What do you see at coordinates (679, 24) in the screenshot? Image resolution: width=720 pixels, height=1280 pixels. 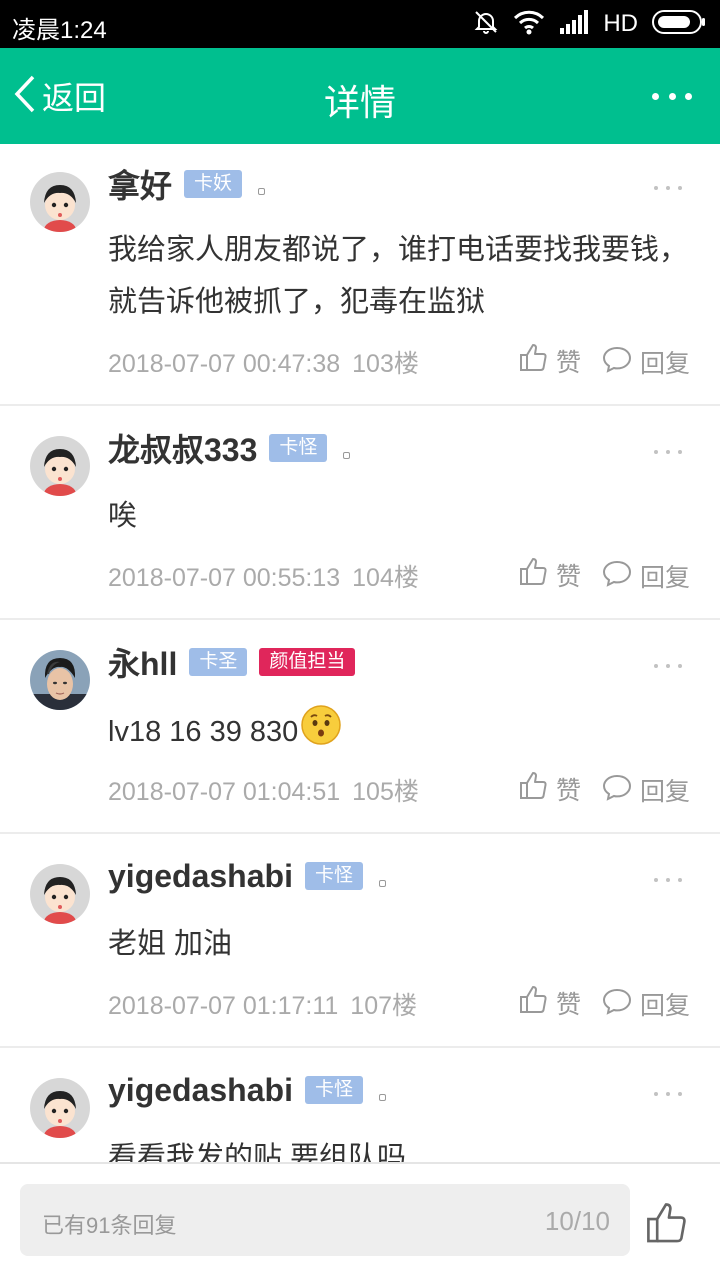 I see `battery-icon` at bounding box center [679, 24].